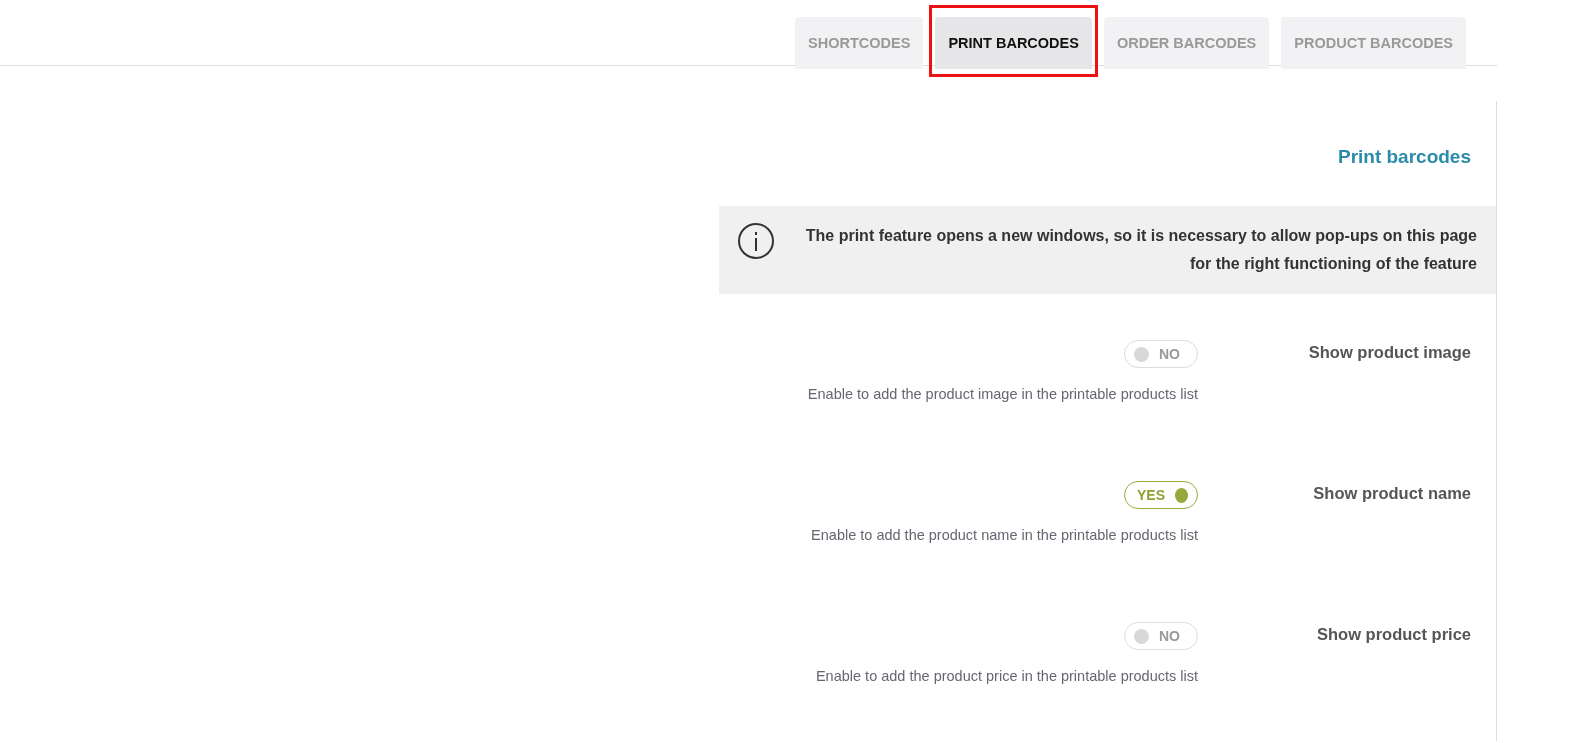 This screenshot has width=1584, height=743. Describe the element at coordinates (1002, 394) in the screenshot. I see `option-description: Enable to add the product image in the printable products list` at that location.